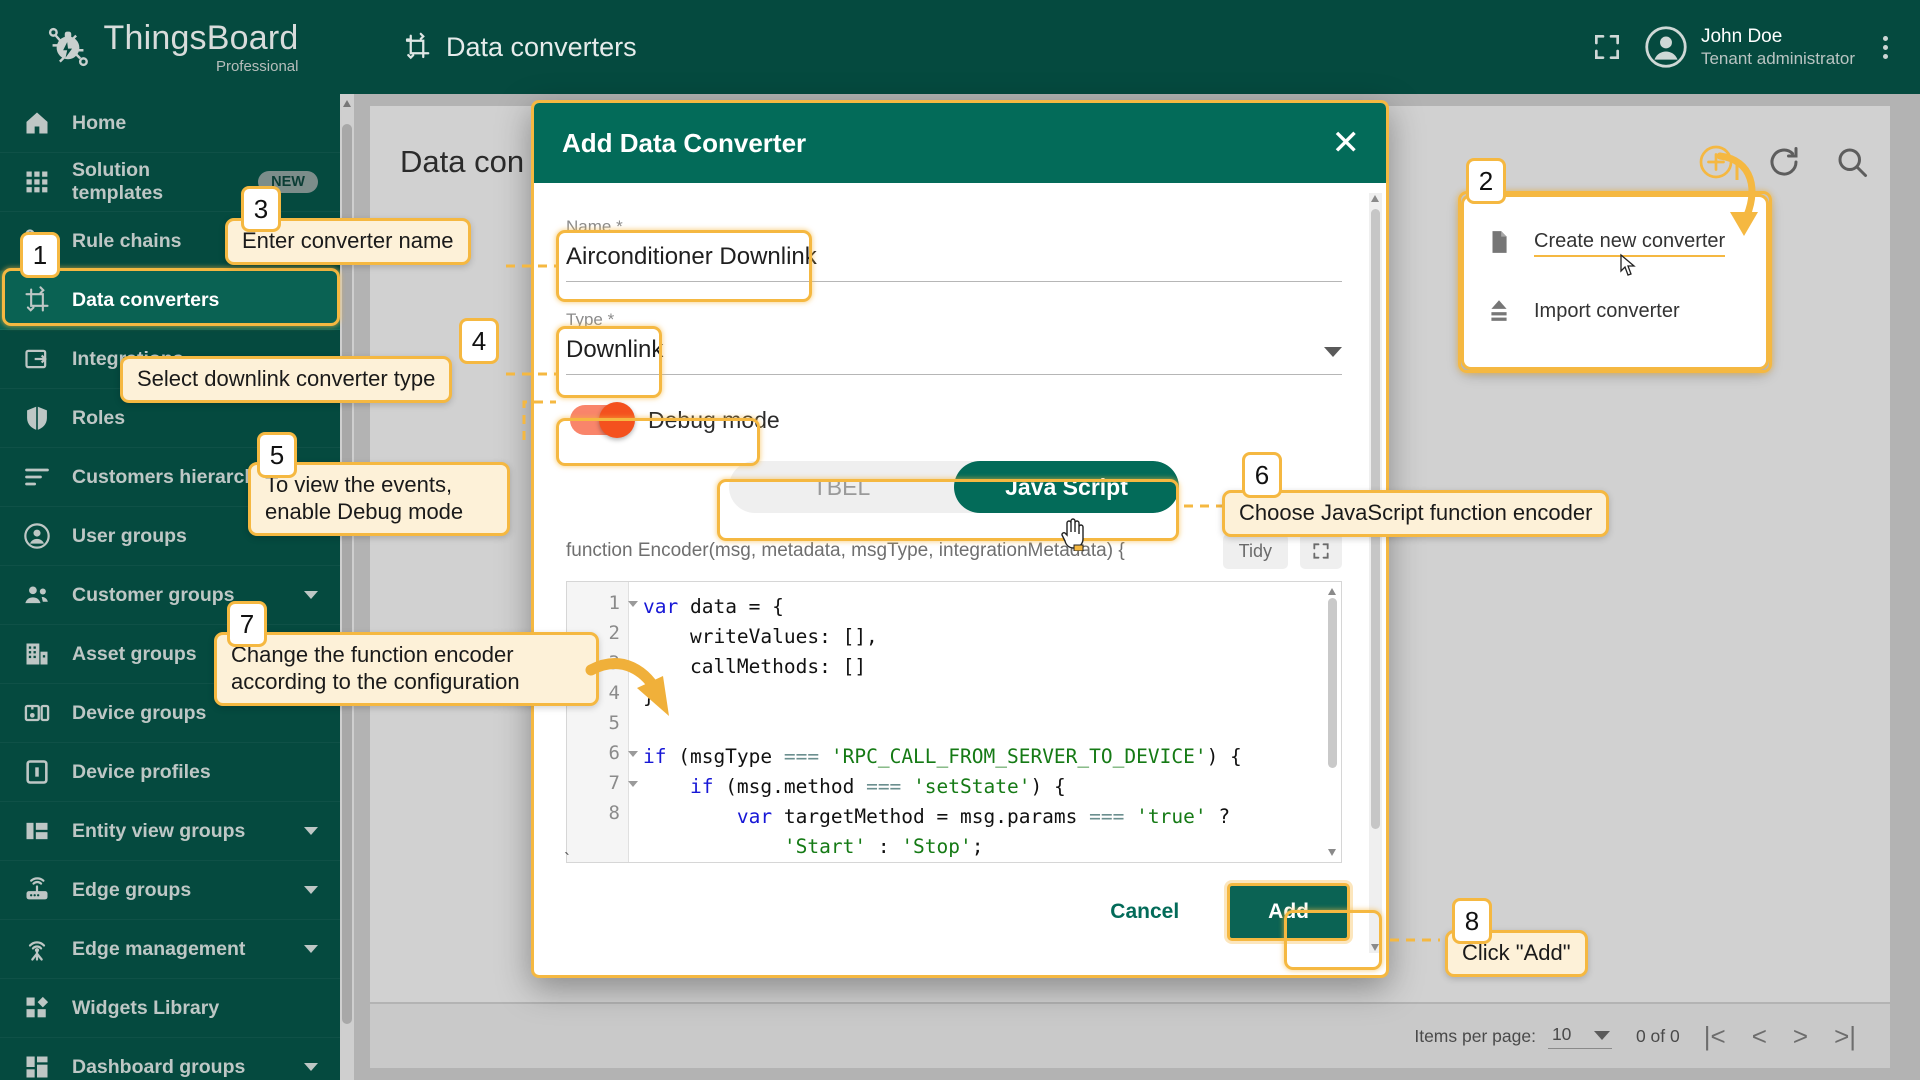 The width and height of the screenshot is (1920, 1080). I want to click on step-badge-5: 5, so click(277, 455).